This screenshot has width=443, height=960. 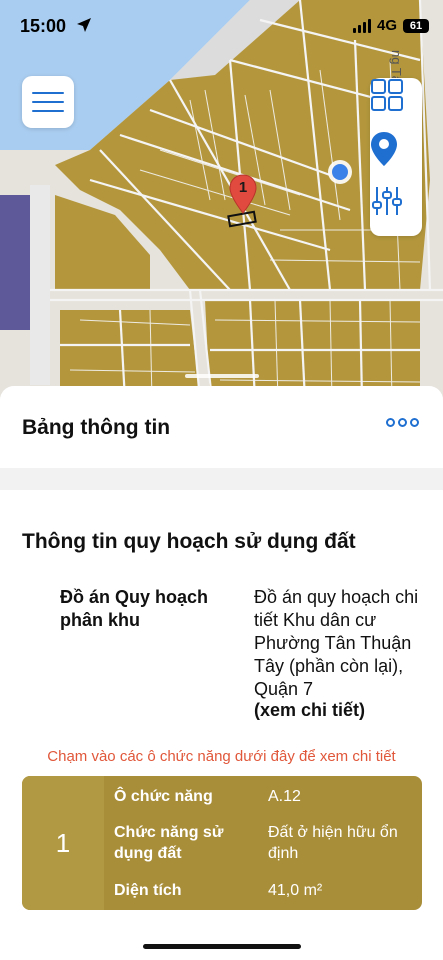 I want to click on hamburger-icon, so click(x=48, y=93).